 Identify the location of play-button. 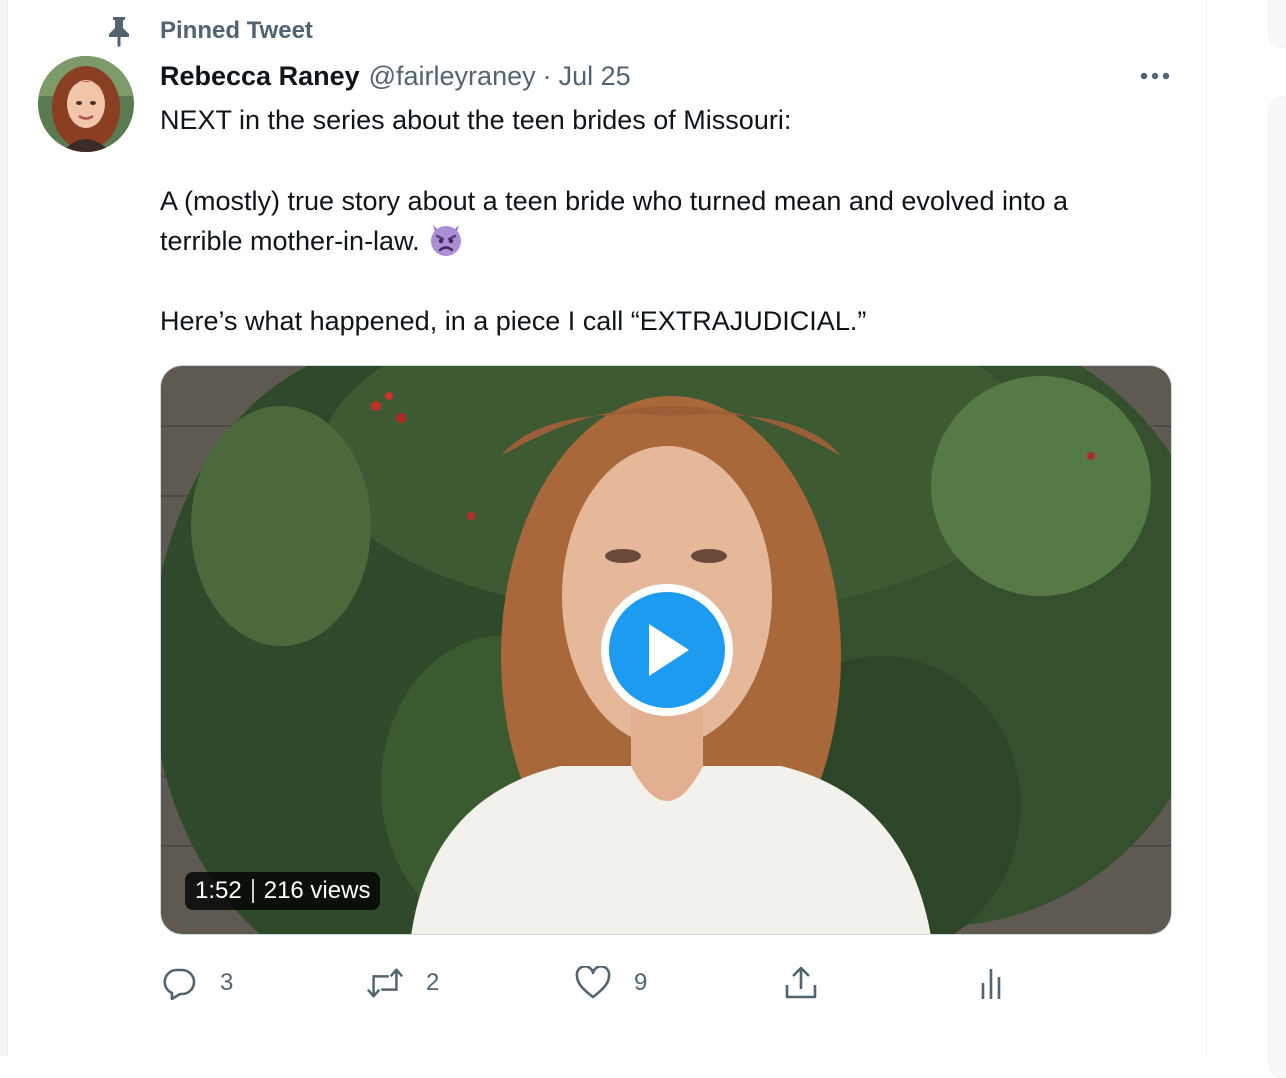
(667, 650).